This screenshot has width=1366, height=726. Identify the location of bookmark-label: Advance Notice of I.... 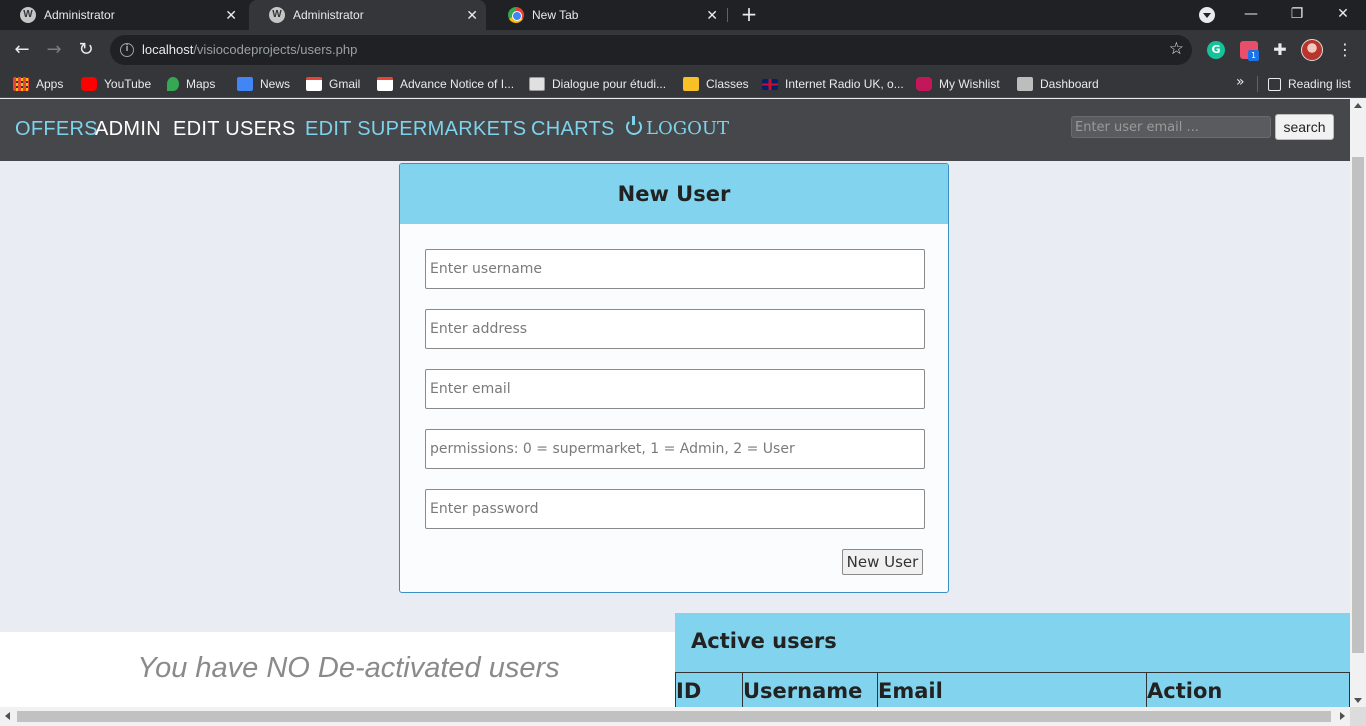
(457, 84).